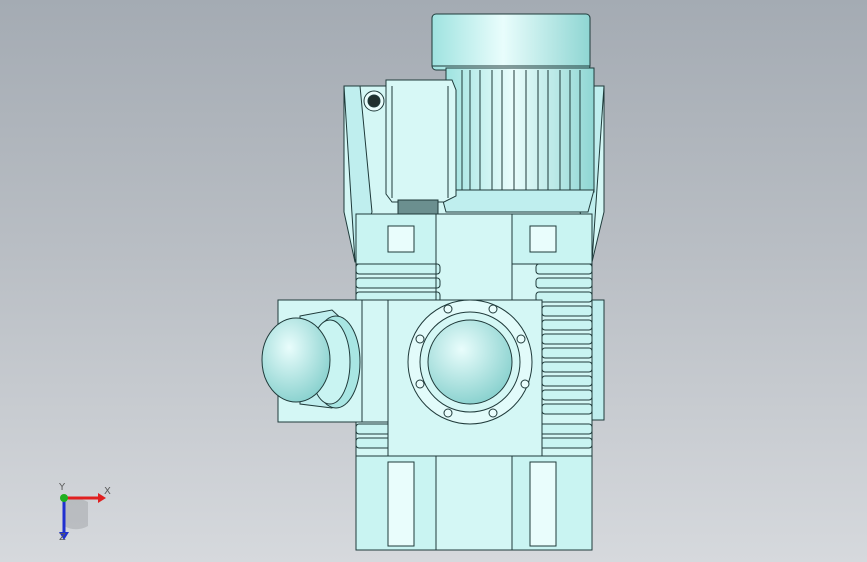  I want to click on mounting-hole, so click(374, 101).